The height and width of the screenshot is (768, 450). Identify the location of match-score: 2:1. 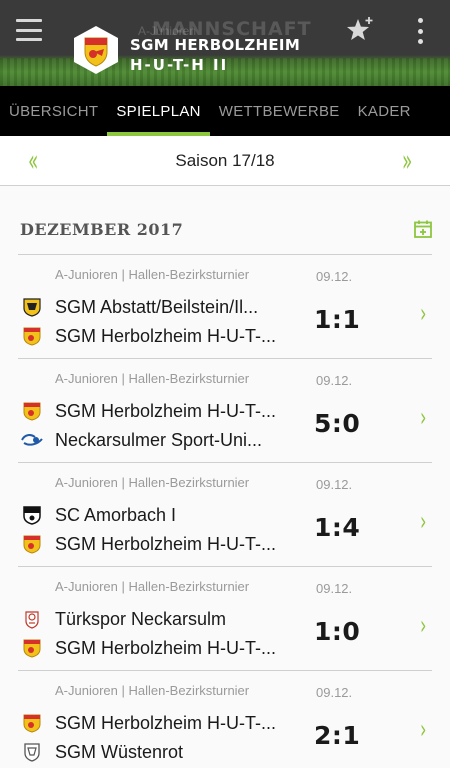
(337, 735).